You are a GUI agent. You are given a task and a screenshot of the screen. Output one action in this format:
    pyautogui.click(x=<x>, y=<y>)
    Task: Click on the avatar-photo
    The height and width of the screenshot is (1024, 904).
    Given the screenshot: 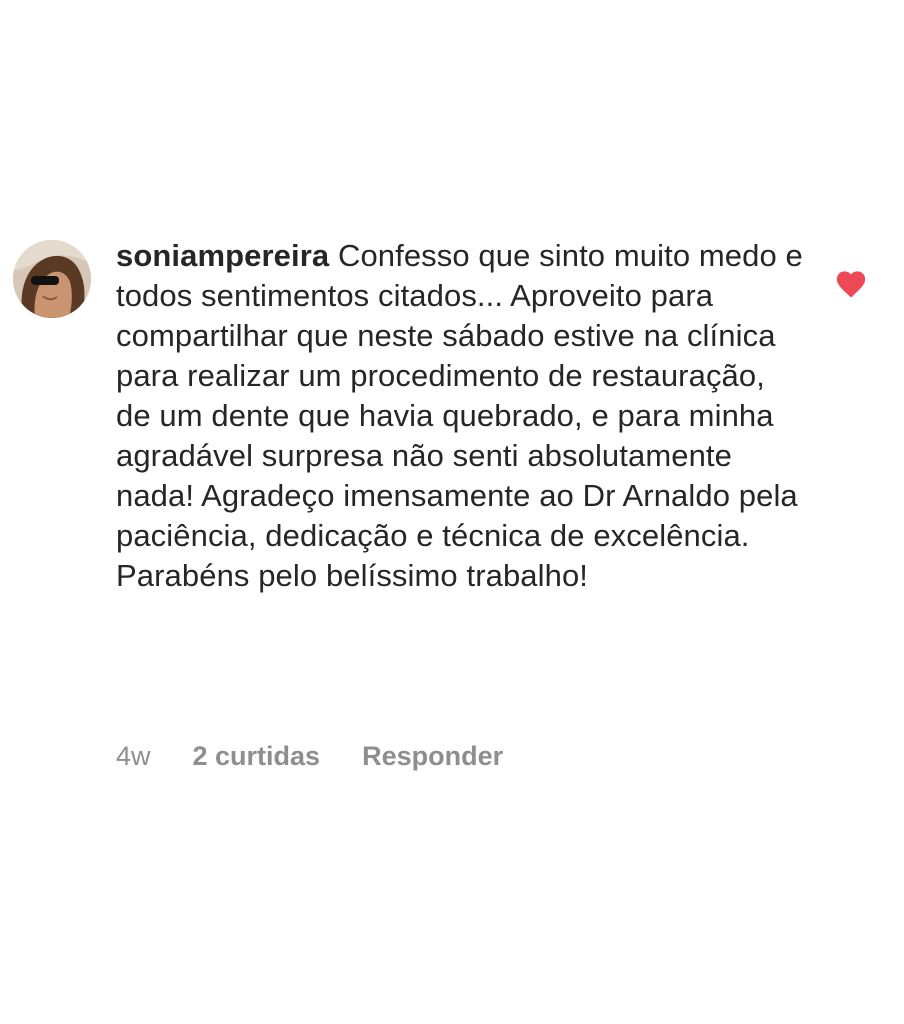 What is the action you would take?
    pyautogui.click(x=52, y=279)
    